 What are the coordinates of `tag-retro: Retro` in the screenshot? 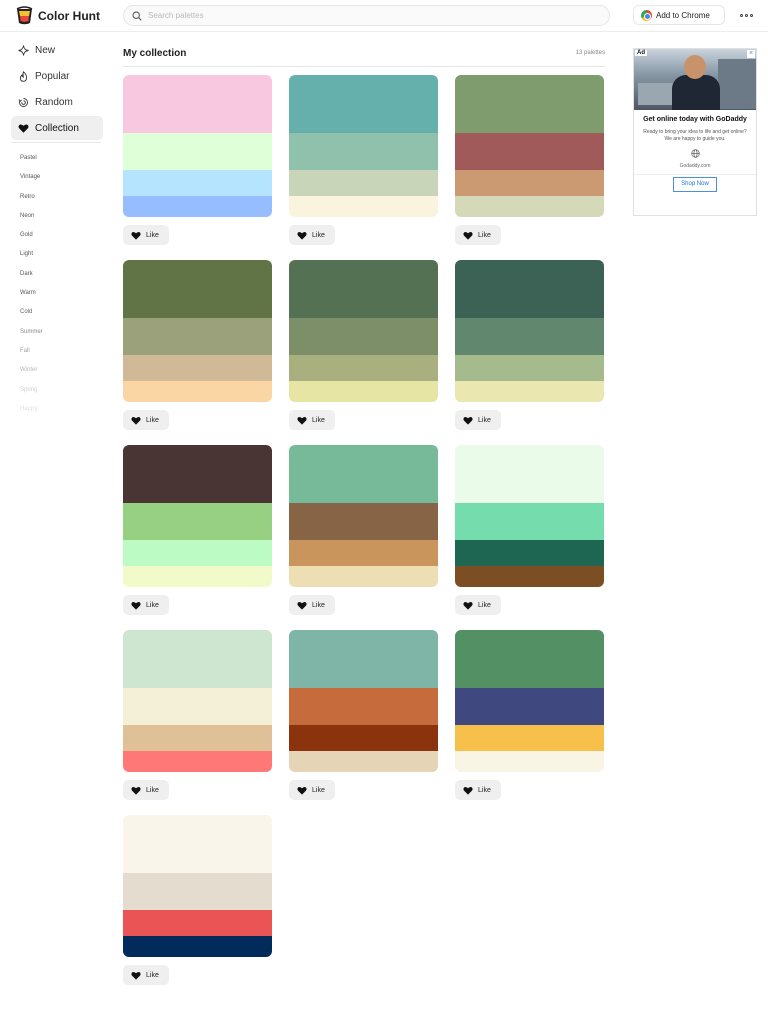 It's located at (57, 197).